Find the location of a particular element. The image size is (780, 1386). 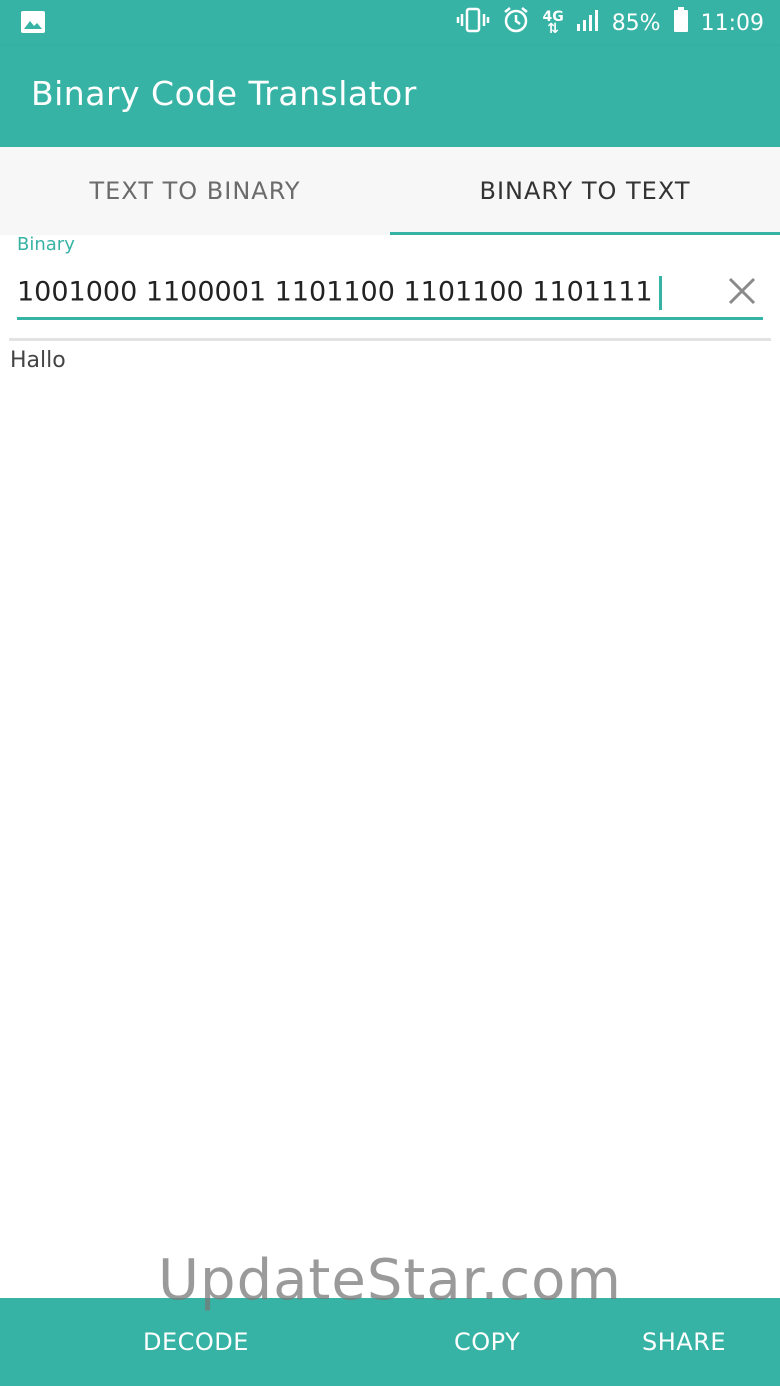

watermark: UpdateStar.com is located at coordinates (390, 1280).